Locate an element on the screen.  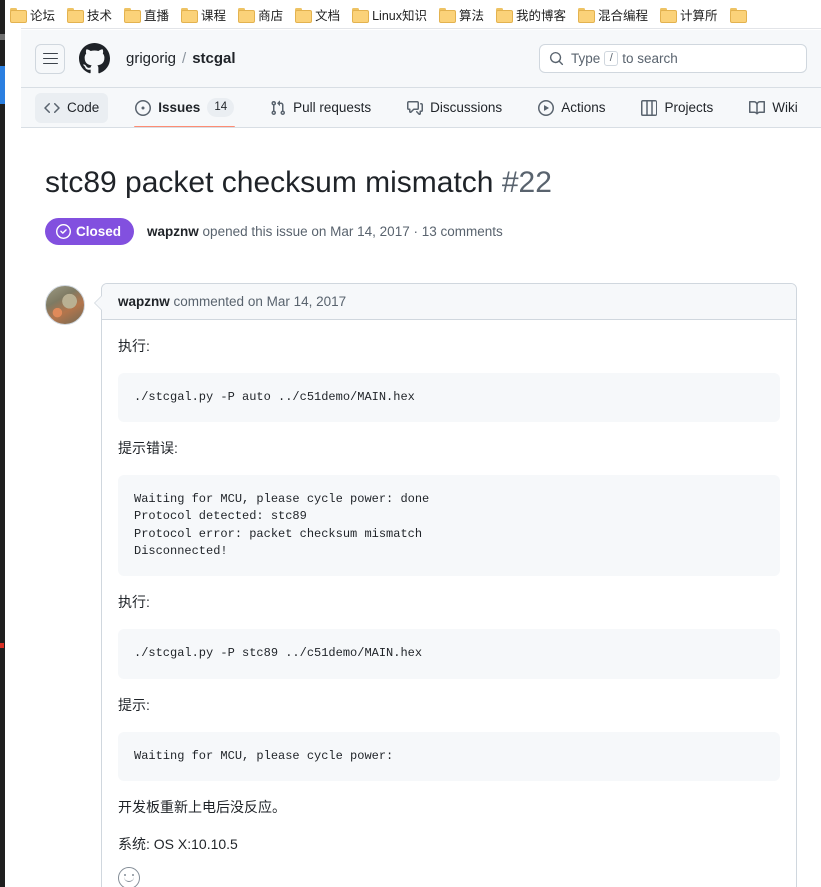
tab-wiki: Wiki is located at coordinates (773, 108).